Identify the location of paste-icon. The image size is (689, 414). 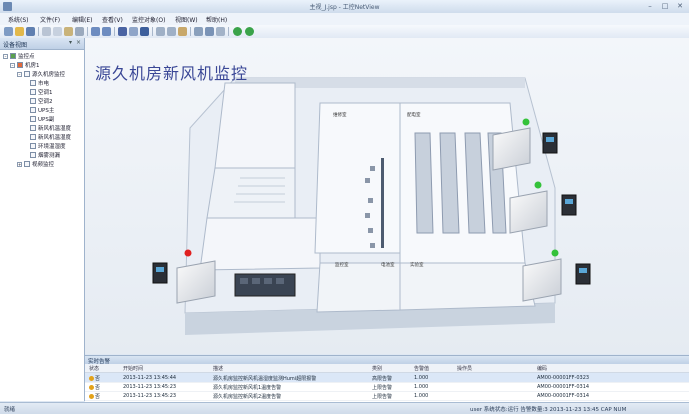
(68, 31).